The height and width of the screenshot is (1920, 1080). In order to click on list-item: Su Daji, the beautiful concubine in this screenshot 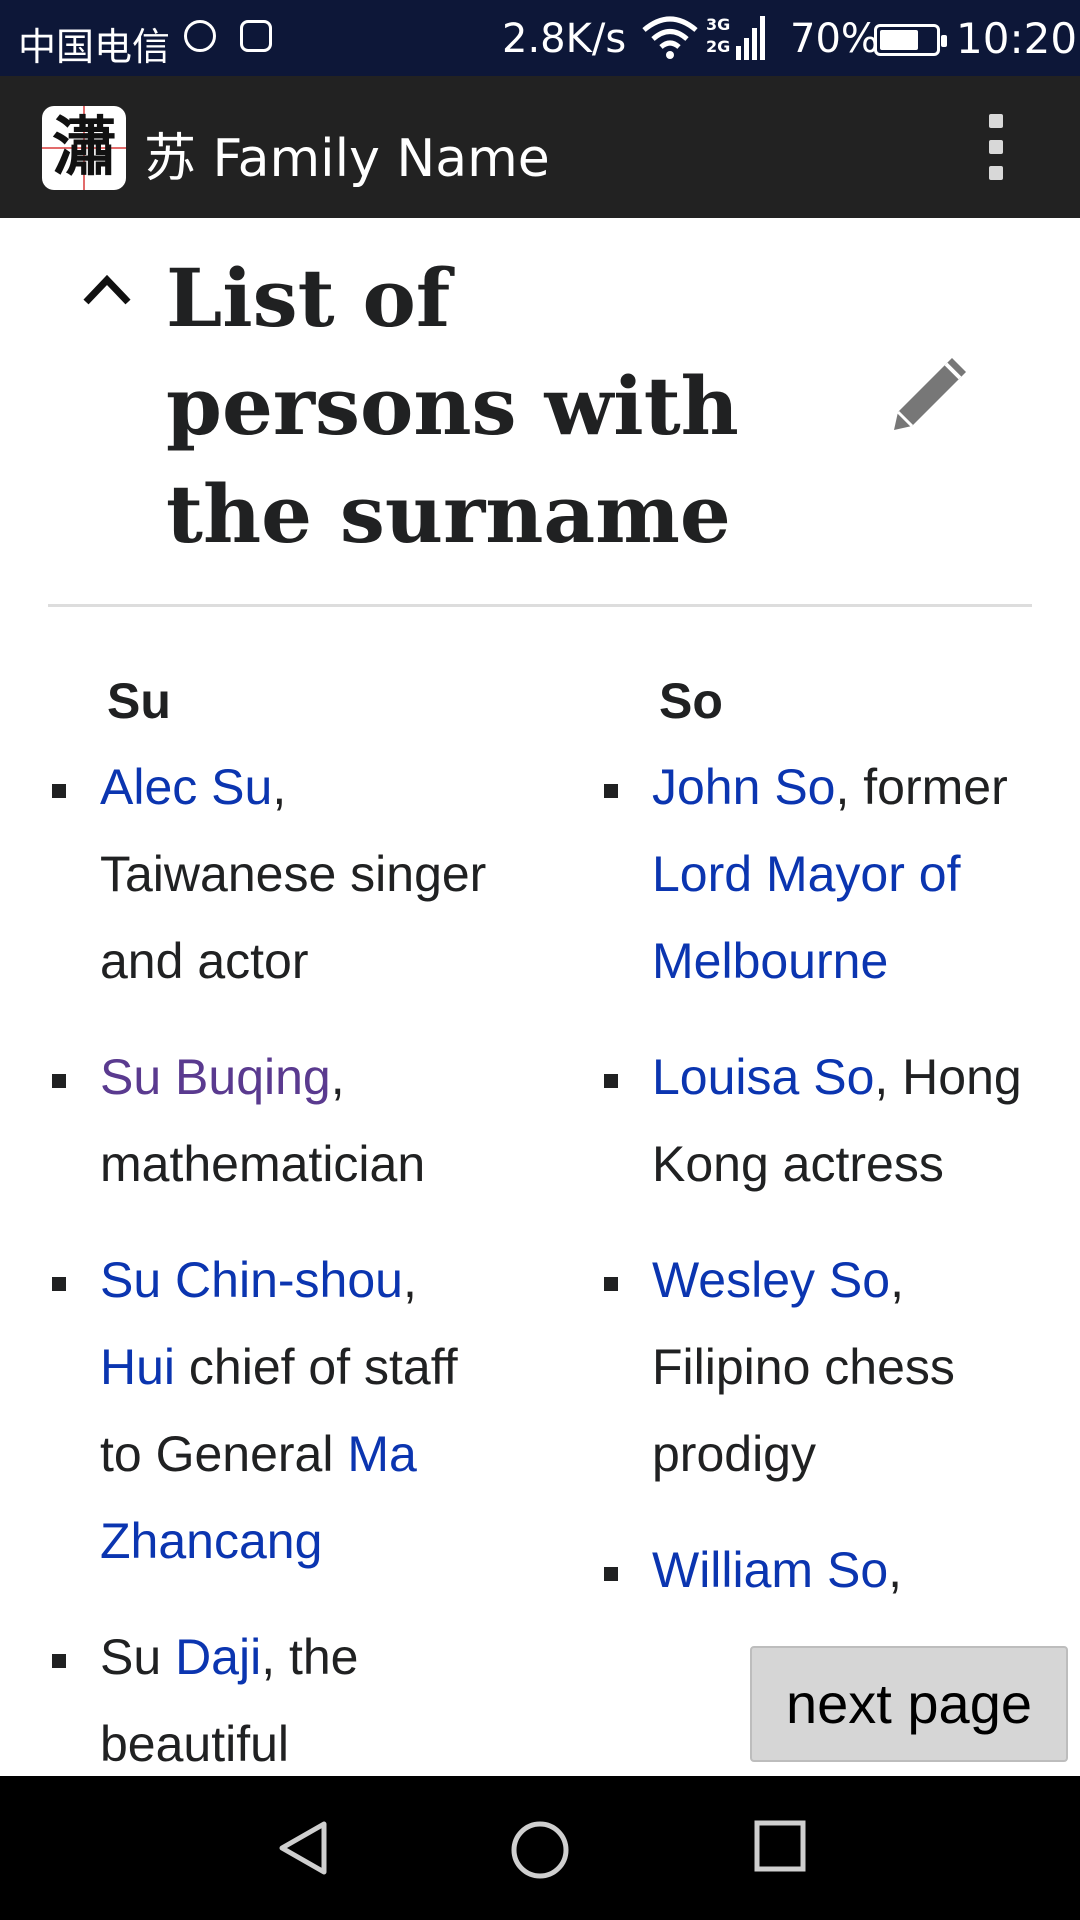, I will do `click(272, 1695)`.